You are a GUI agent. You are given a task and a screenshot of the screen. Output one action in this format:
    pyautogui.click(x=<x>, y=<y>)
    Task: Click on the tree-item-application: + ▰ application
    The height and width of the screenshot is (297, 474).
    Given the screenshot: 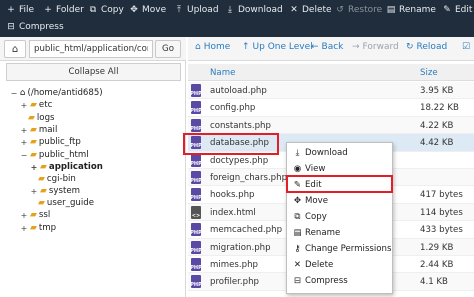 What is the action you would take?
    pyautogui.click(x=66, y=167)
    